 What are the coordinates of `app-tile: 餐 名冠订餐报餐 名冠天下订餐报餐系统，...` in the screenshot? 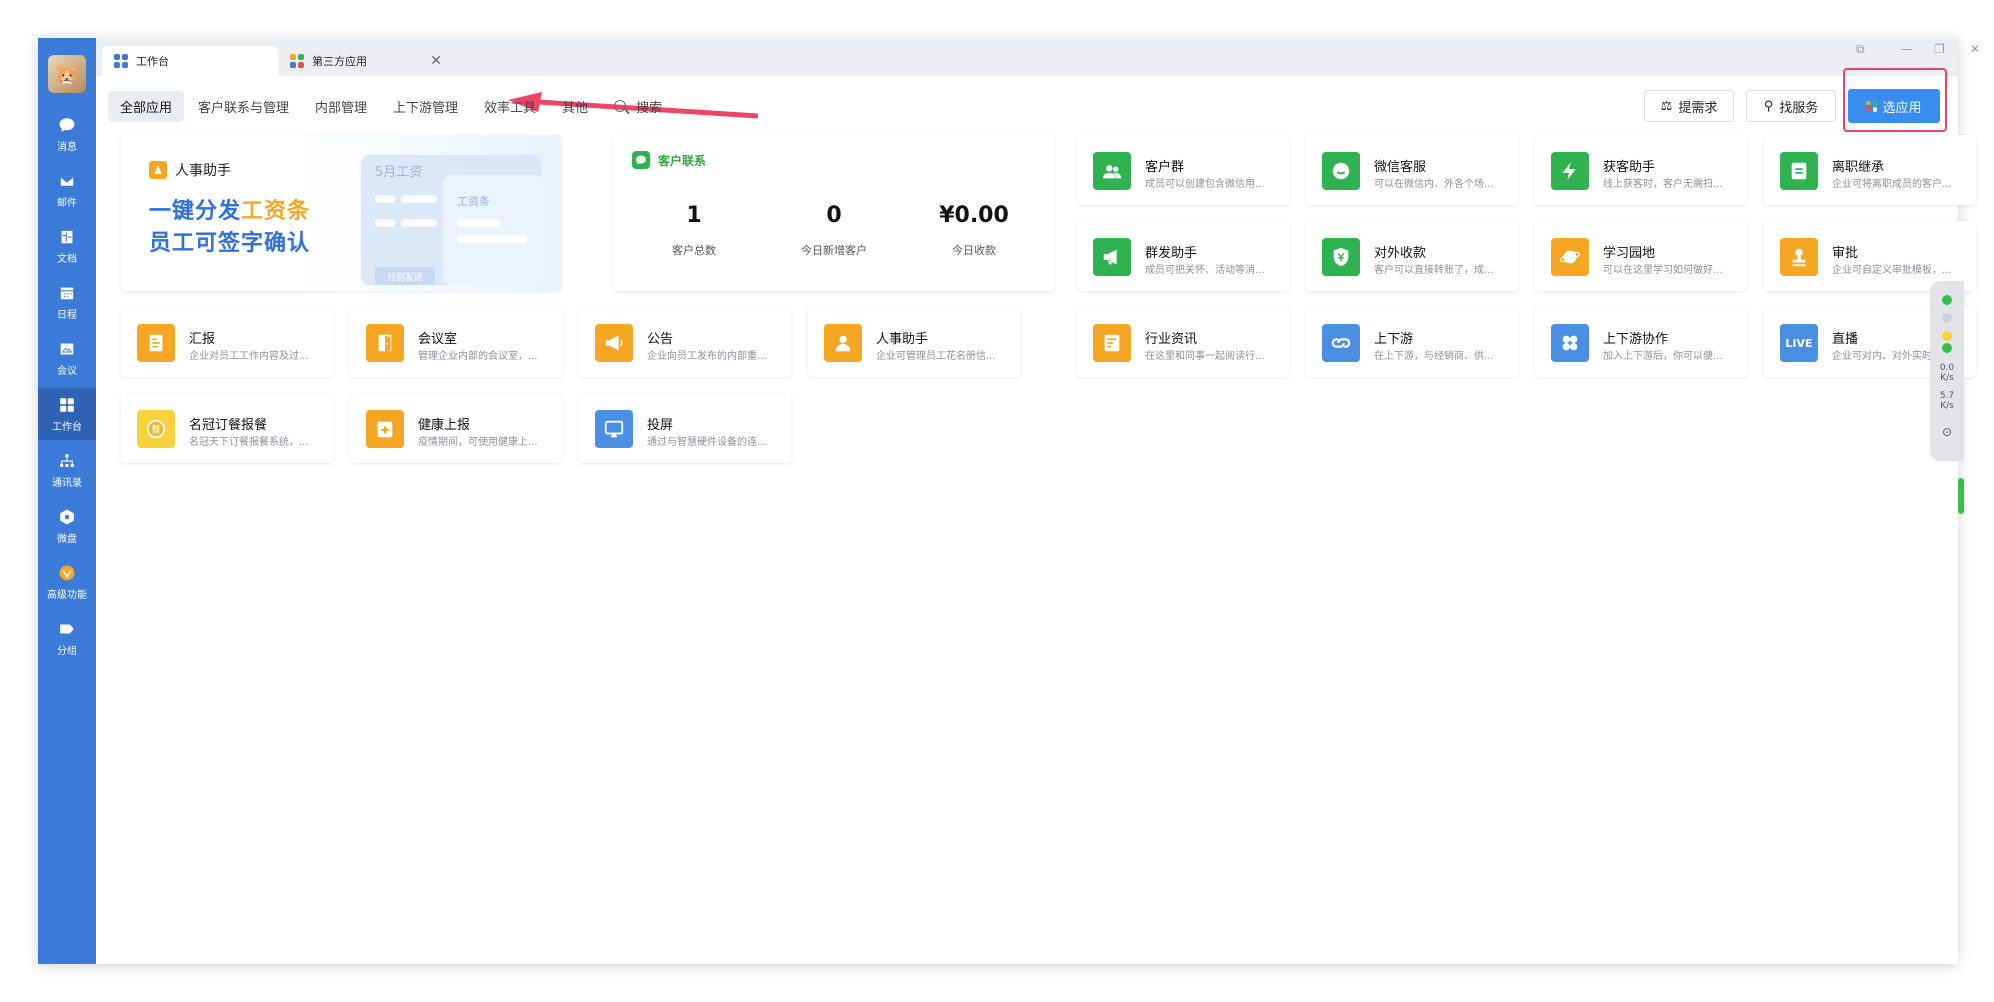 It's located at (227, 428).